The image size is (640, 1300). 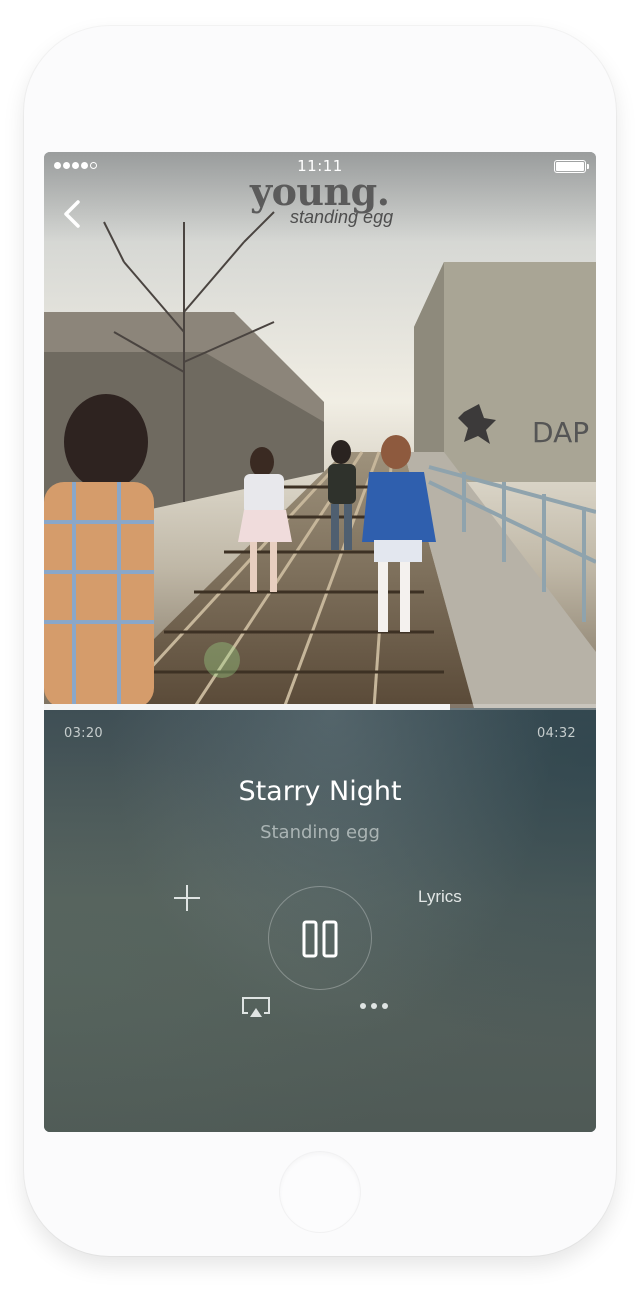 I want to click on airplay-icon, so click(x=256, y=1007).